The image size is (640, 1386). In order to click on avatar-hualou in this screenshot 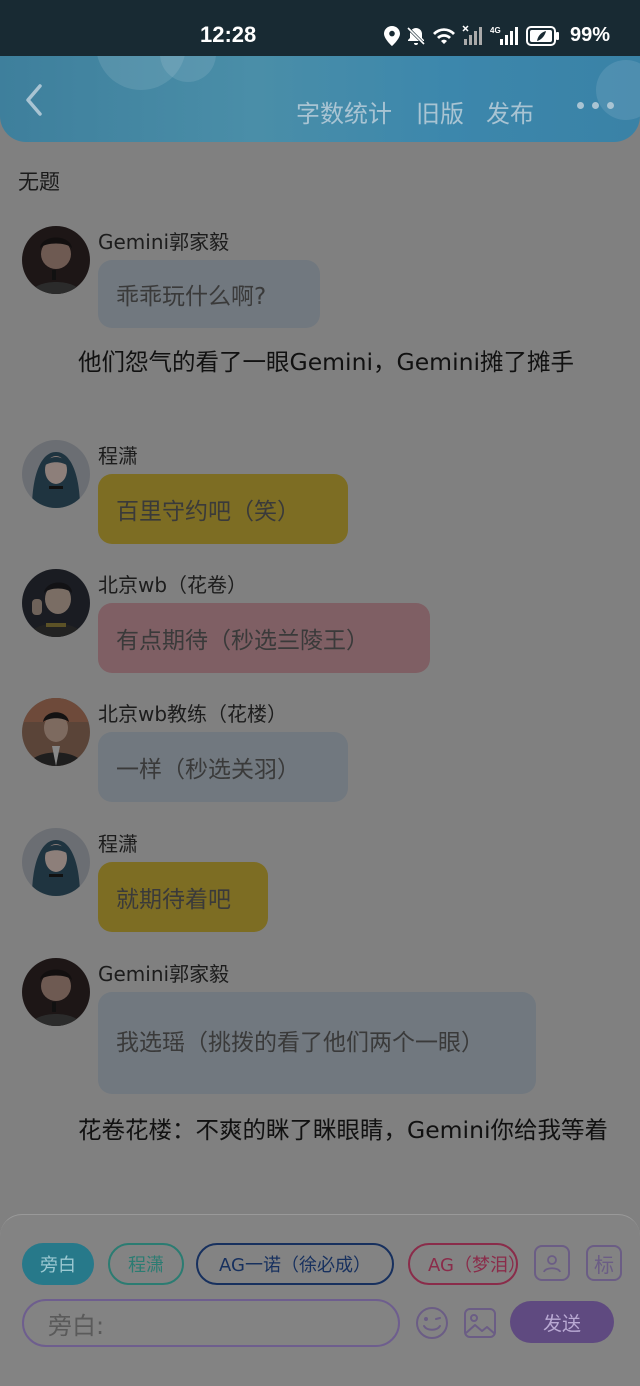, I will do `click(56, 732)`.